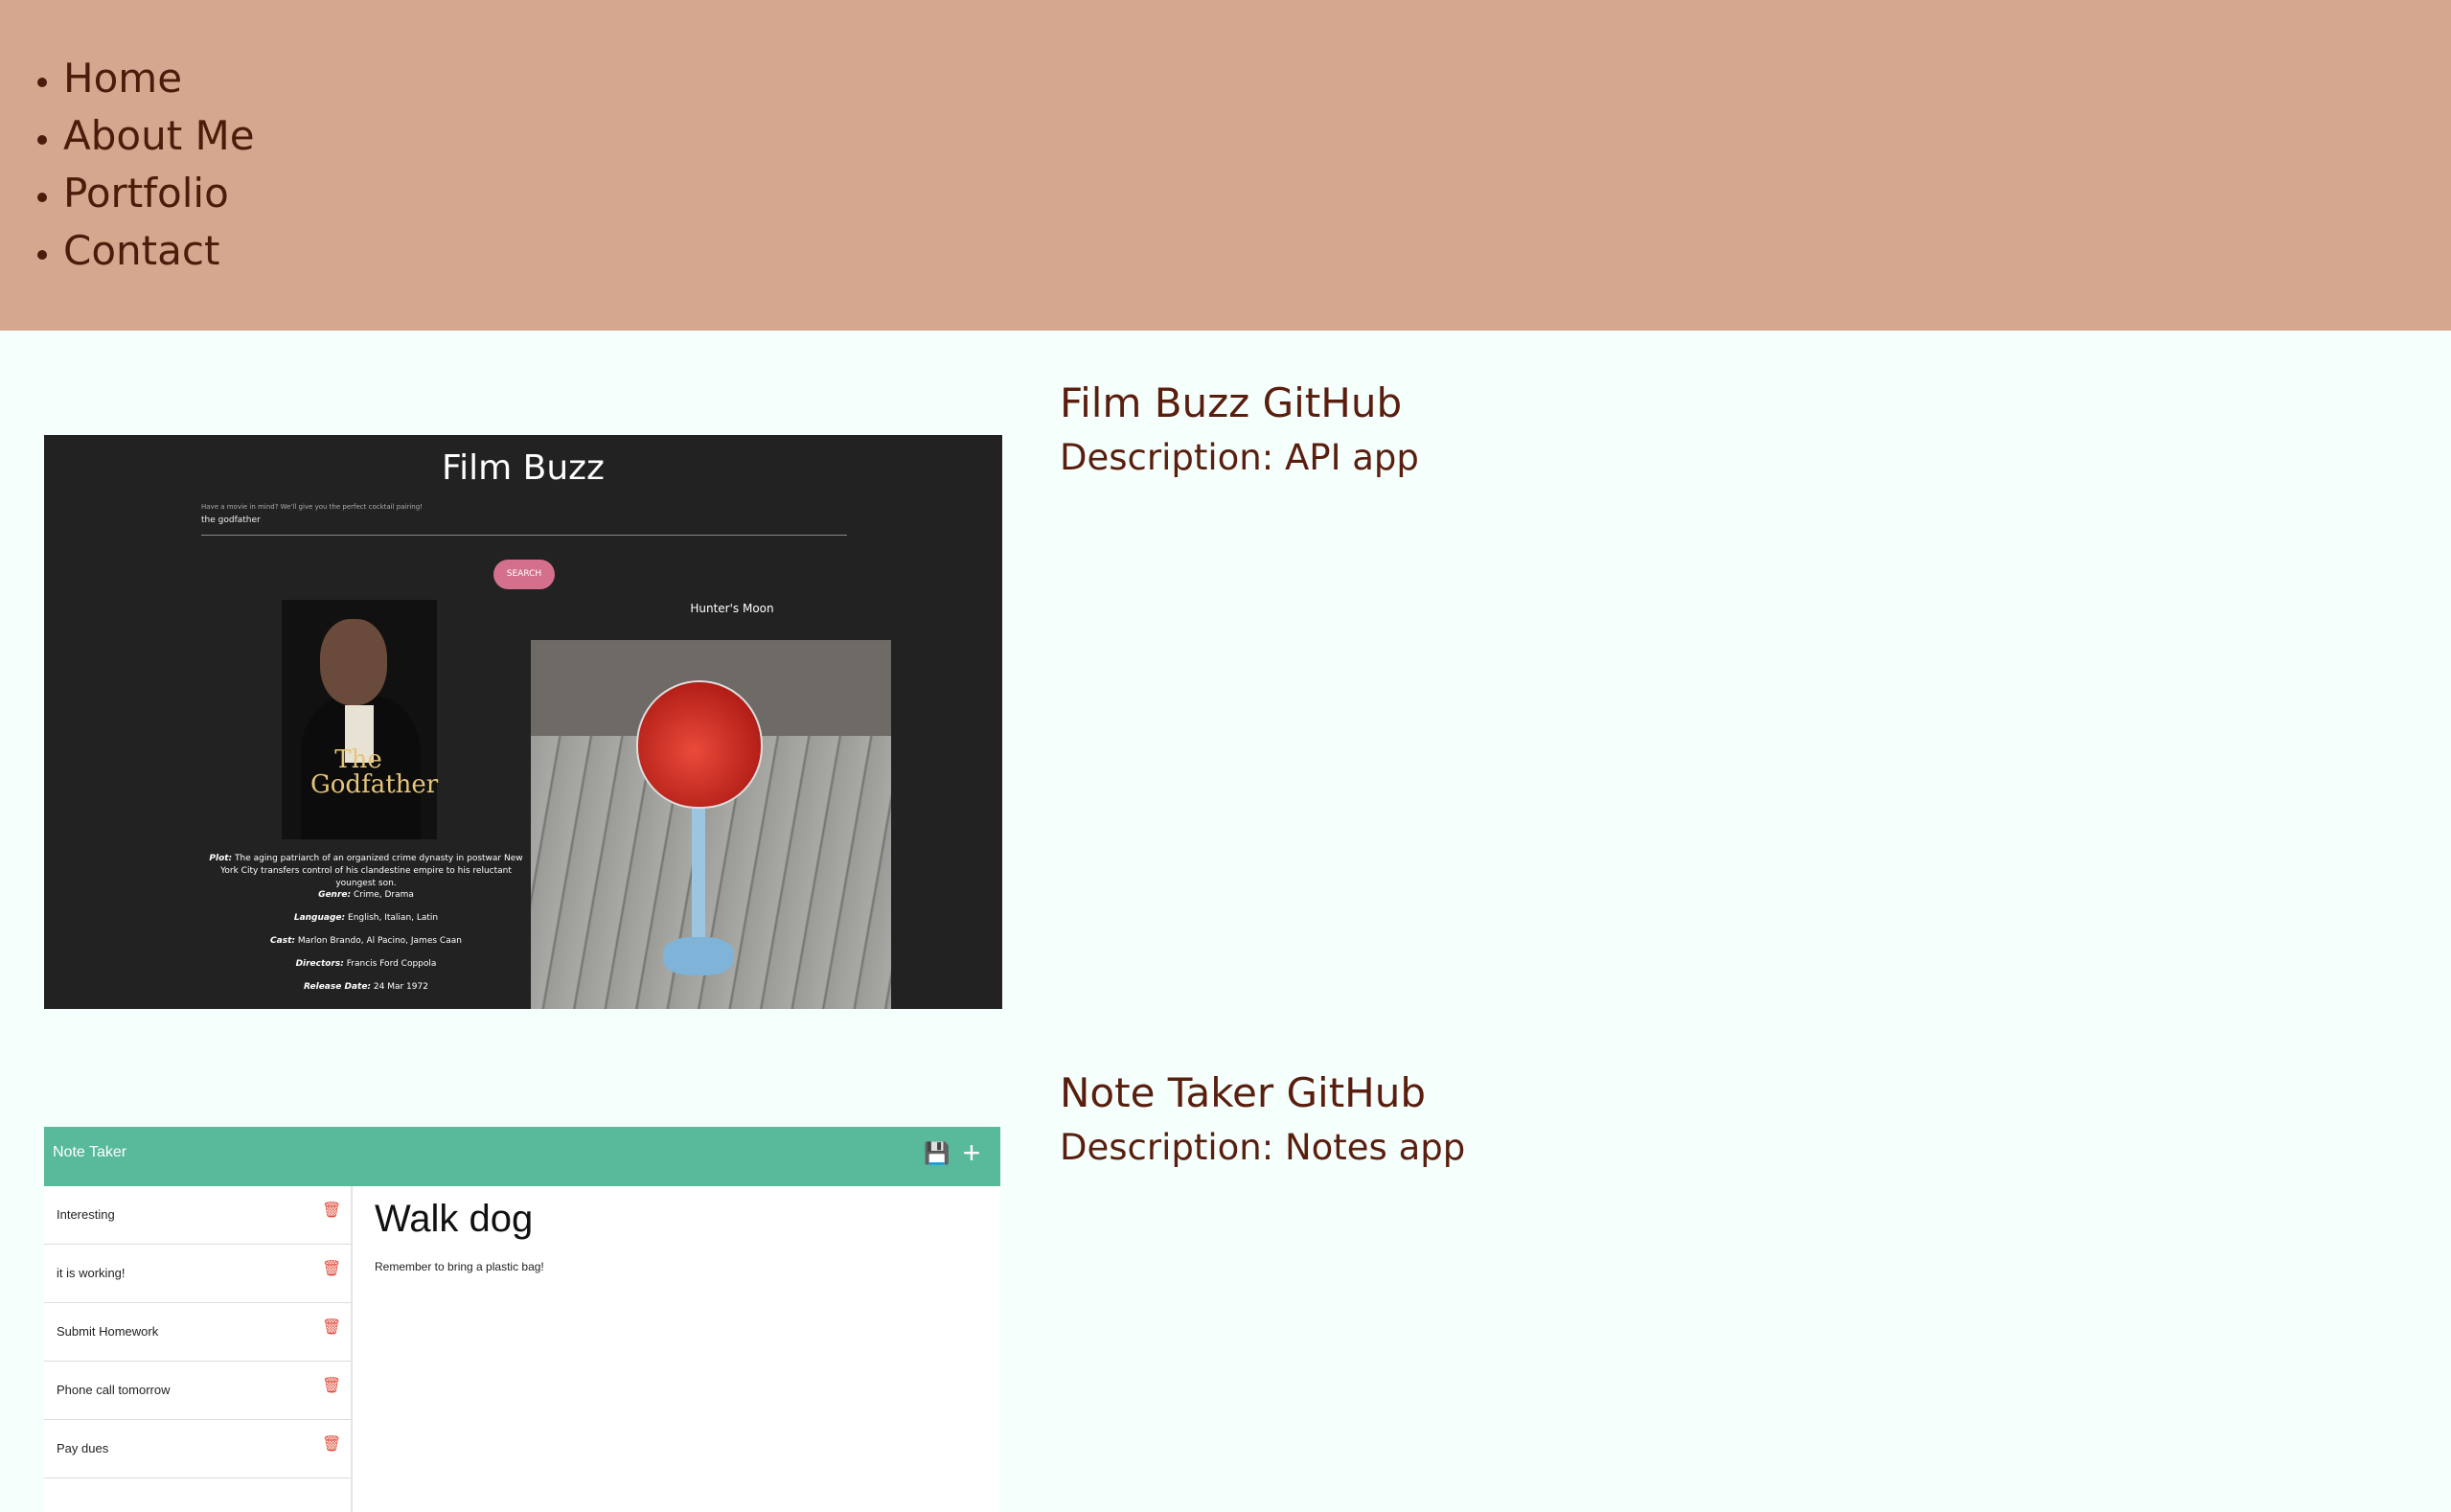  I want to click on film-buzz-description: Description: API app, so click(1240, 457).